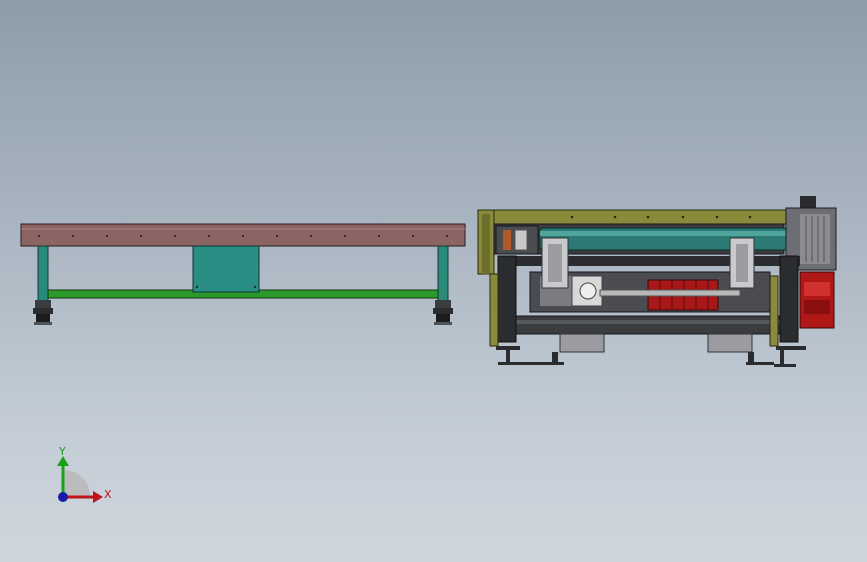 This screenshot has width=867, height=562. I want to click on conveyor-table-assembly, so click(243, 274).